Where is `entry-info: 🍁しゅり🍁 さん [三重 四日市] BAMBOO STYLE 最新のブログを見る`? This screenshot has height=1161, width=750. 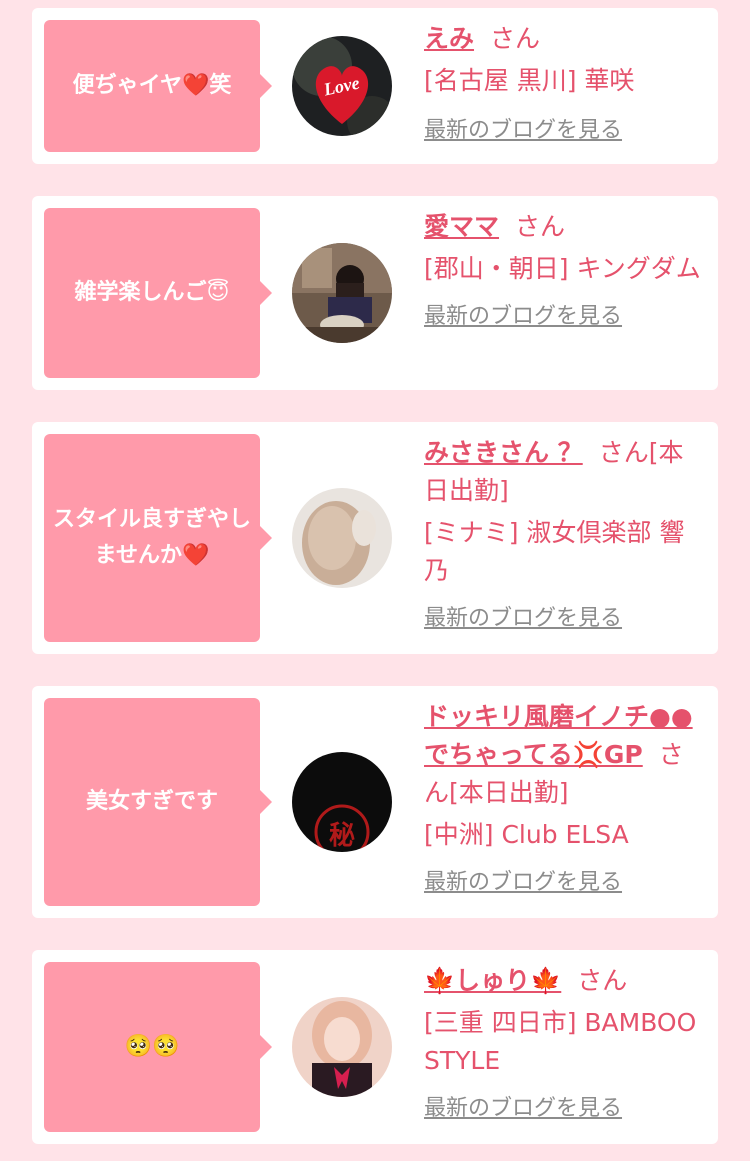
entry-info: 🍁しゅり🍁 さん [三重 四日市] BAMBOO STYLE 最新のブログを見る is located at coordinates (565, 1042).